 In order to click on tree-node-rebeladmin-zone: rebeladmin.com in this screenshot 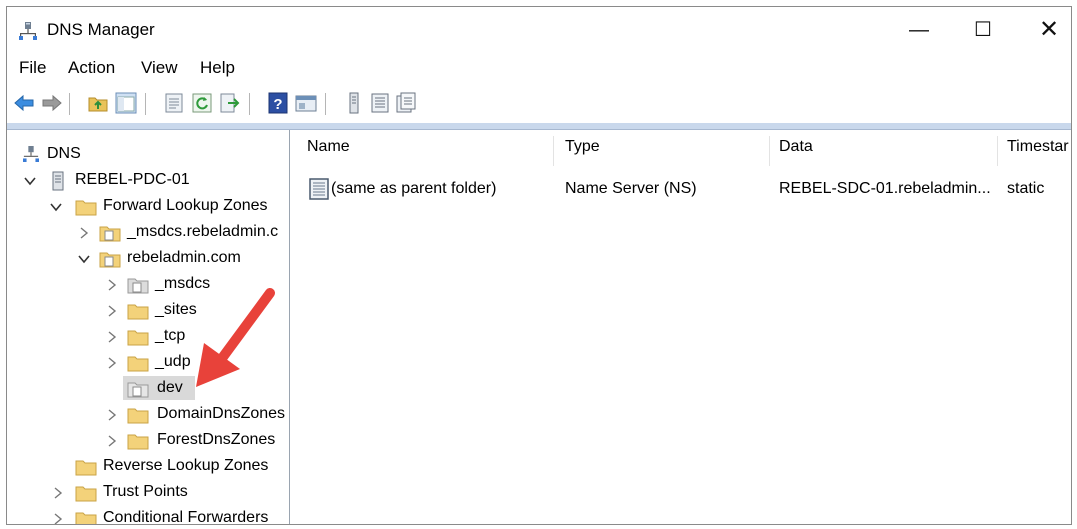, I will do `click(147, 260)`.